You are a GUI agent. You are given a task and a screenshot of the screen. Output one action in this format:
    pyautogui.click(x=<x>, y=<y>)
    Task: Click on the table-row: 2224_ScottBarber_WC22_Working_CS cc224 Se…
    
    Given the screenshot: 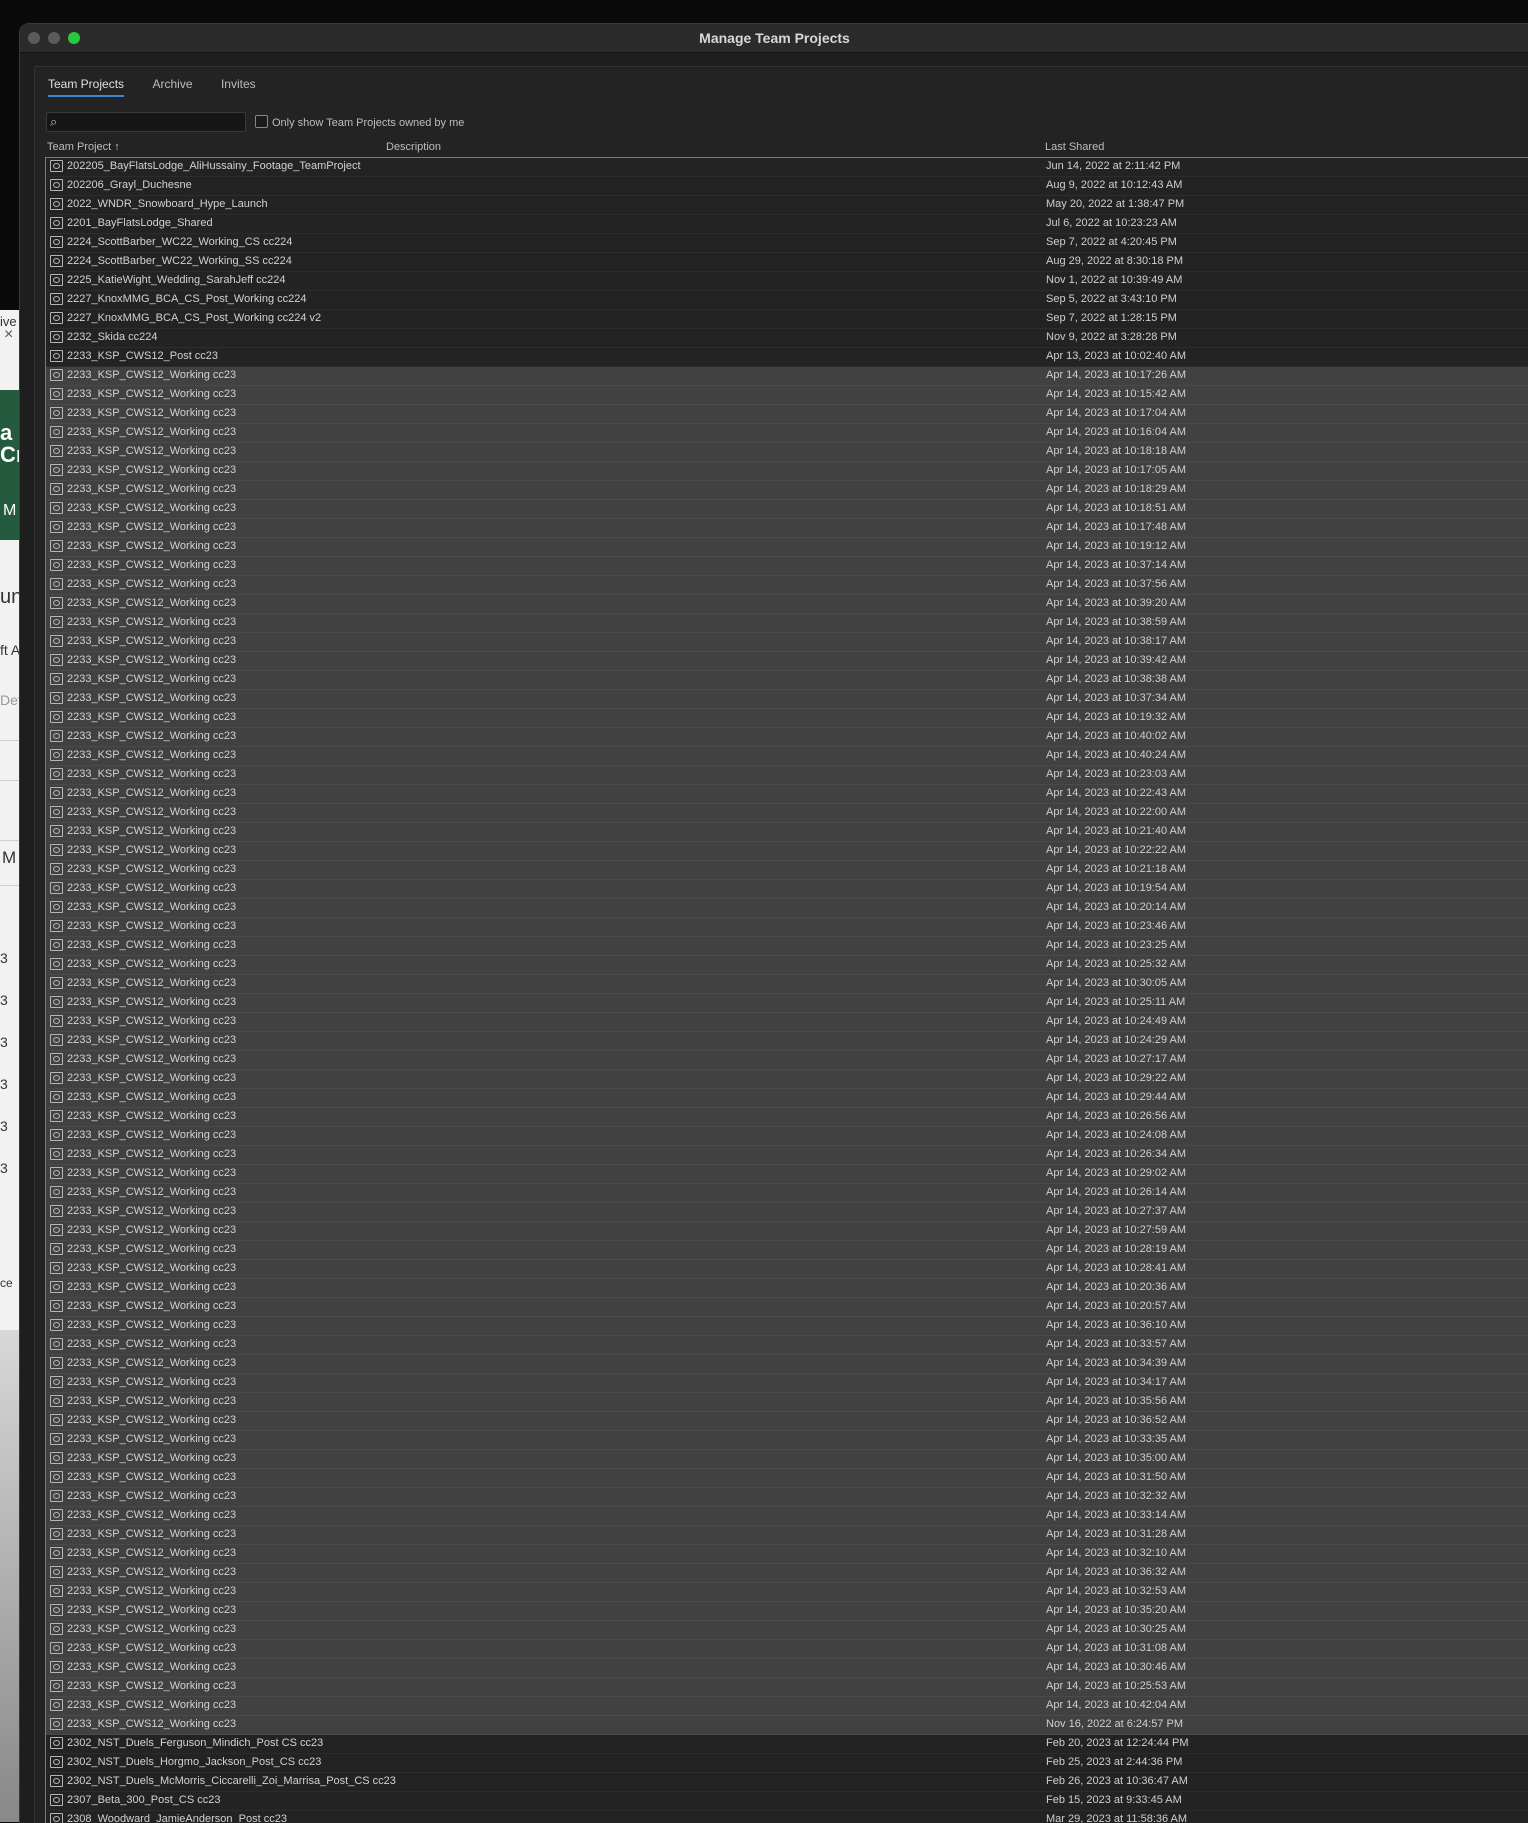 What is the action you would take?
    pyautogui.click(x=787, y=243)
    